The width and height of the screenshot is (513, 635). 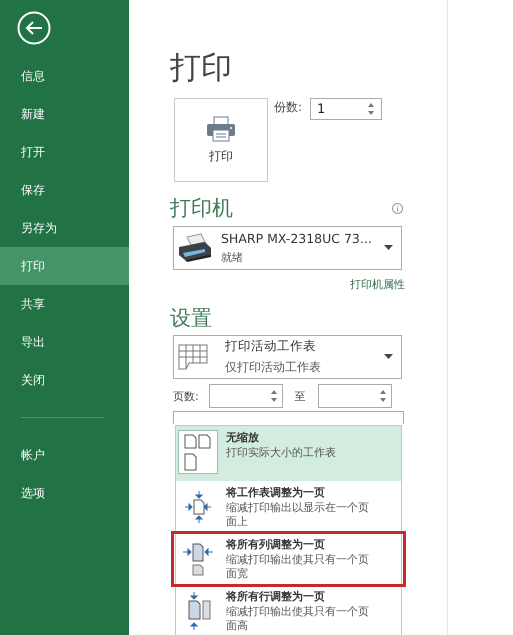 What do you see at coordinates (201, 68) in the screenshot?
I see `page-title: 打印` at bounding box center [201, 68].